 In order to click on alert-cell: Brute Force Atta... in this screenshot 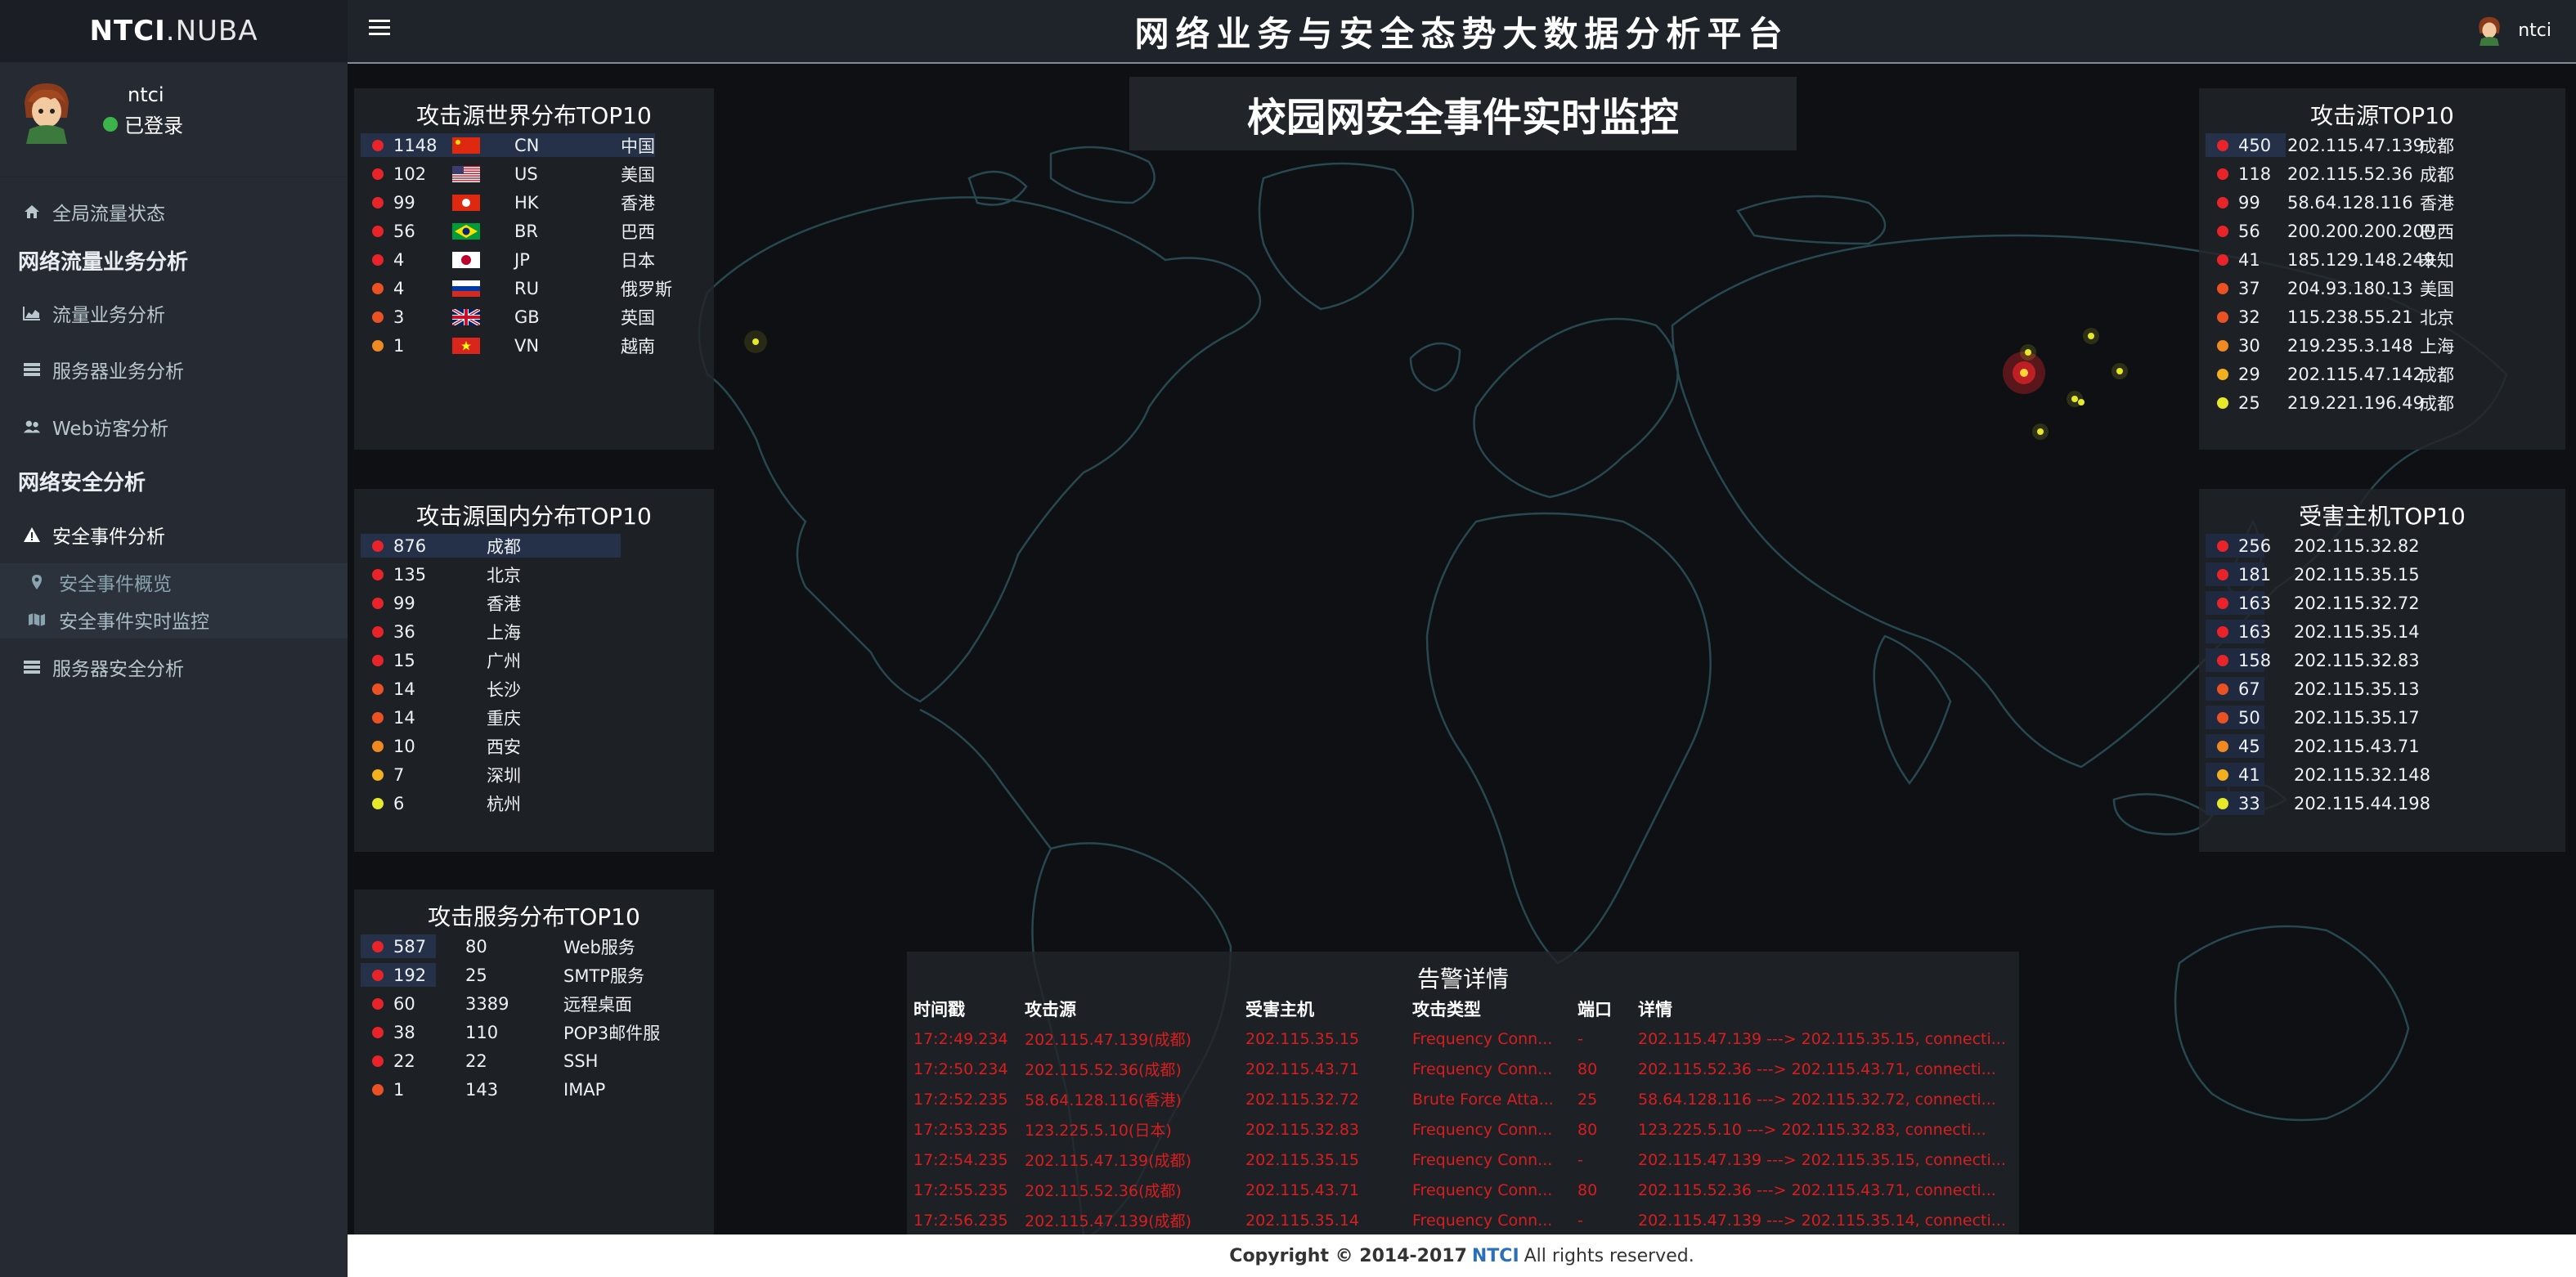, I will do `click(1483, 1099)`.